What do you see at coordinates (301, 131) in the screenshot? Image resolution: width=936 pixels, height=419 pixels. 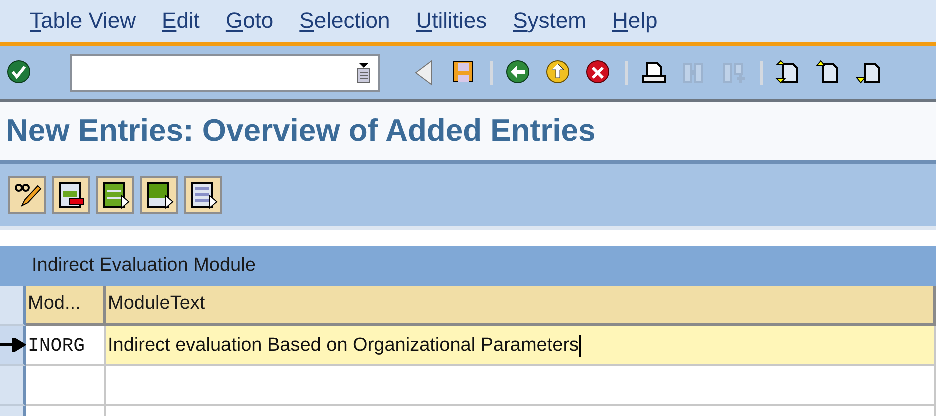 I see `screen-title: New Entries: Overview of Added Entries` at bounding box center [301, 131].